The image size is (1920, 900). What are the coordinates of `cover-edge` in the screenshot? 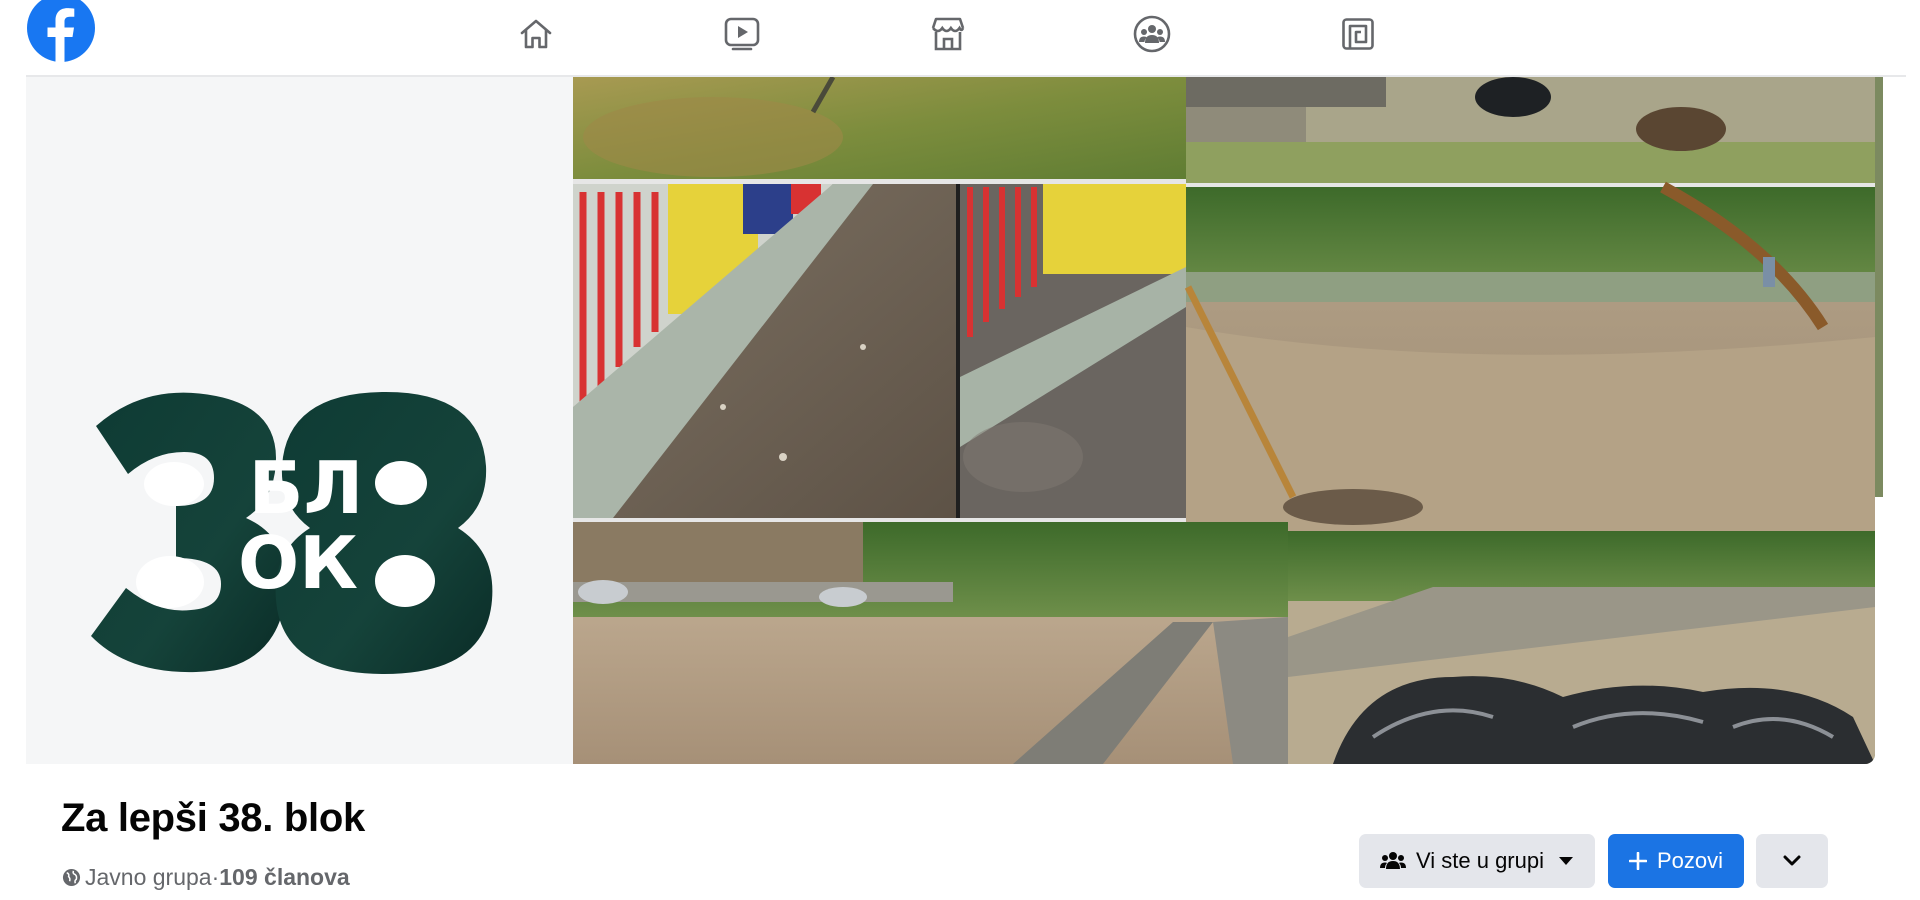 It's located at (1879, 287).